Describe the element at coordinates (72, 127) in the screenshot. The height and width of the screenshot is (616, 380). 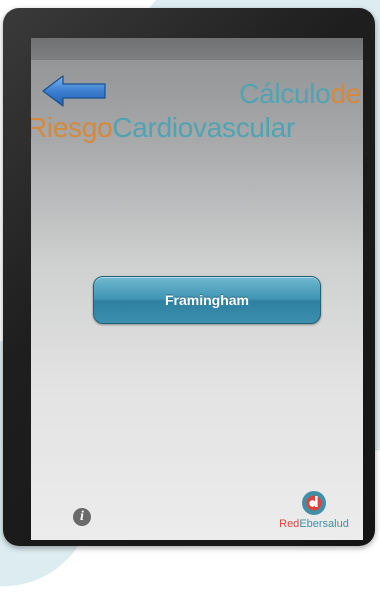
I see `title-text-riesgo: Riesgo` at that location.